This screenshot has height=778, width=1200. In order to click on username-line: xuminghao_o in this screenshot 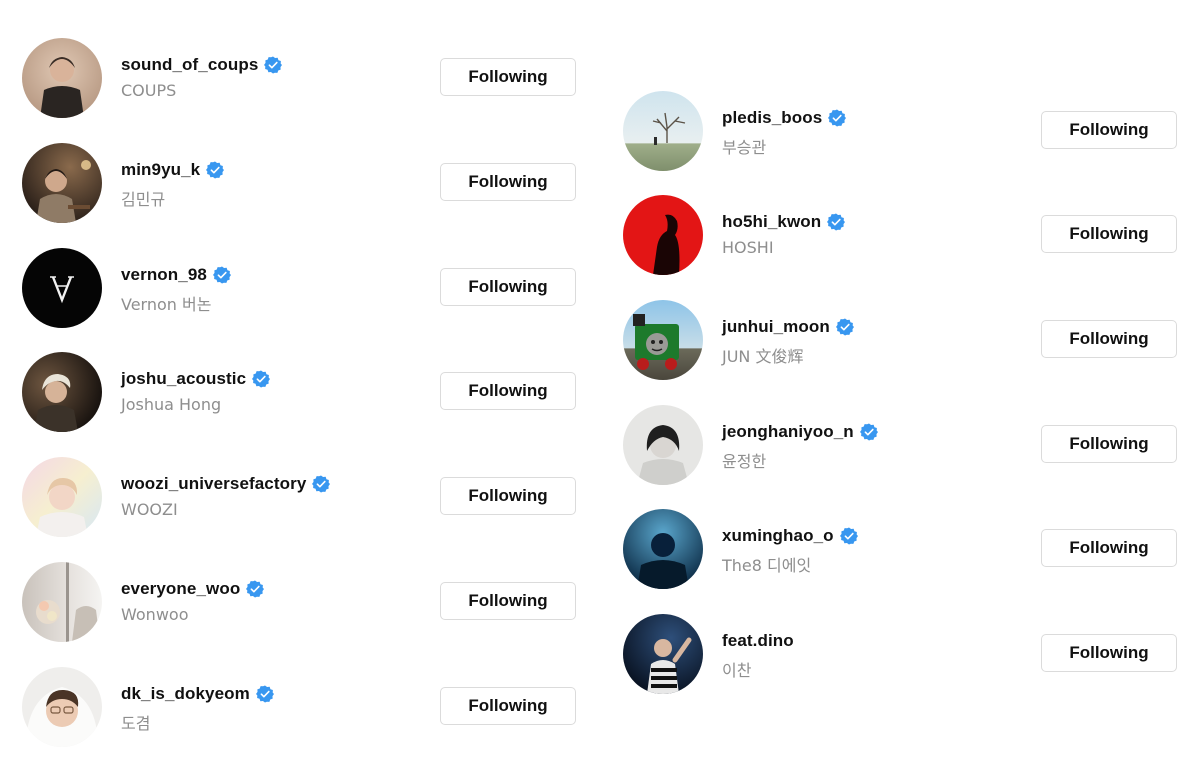, I will do `click(790, 536)`.